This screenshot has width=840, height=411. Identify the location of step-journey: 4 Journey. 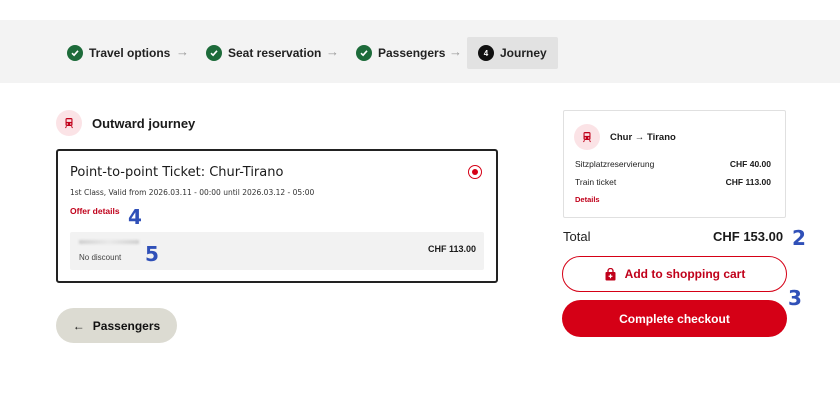
(512, 53).